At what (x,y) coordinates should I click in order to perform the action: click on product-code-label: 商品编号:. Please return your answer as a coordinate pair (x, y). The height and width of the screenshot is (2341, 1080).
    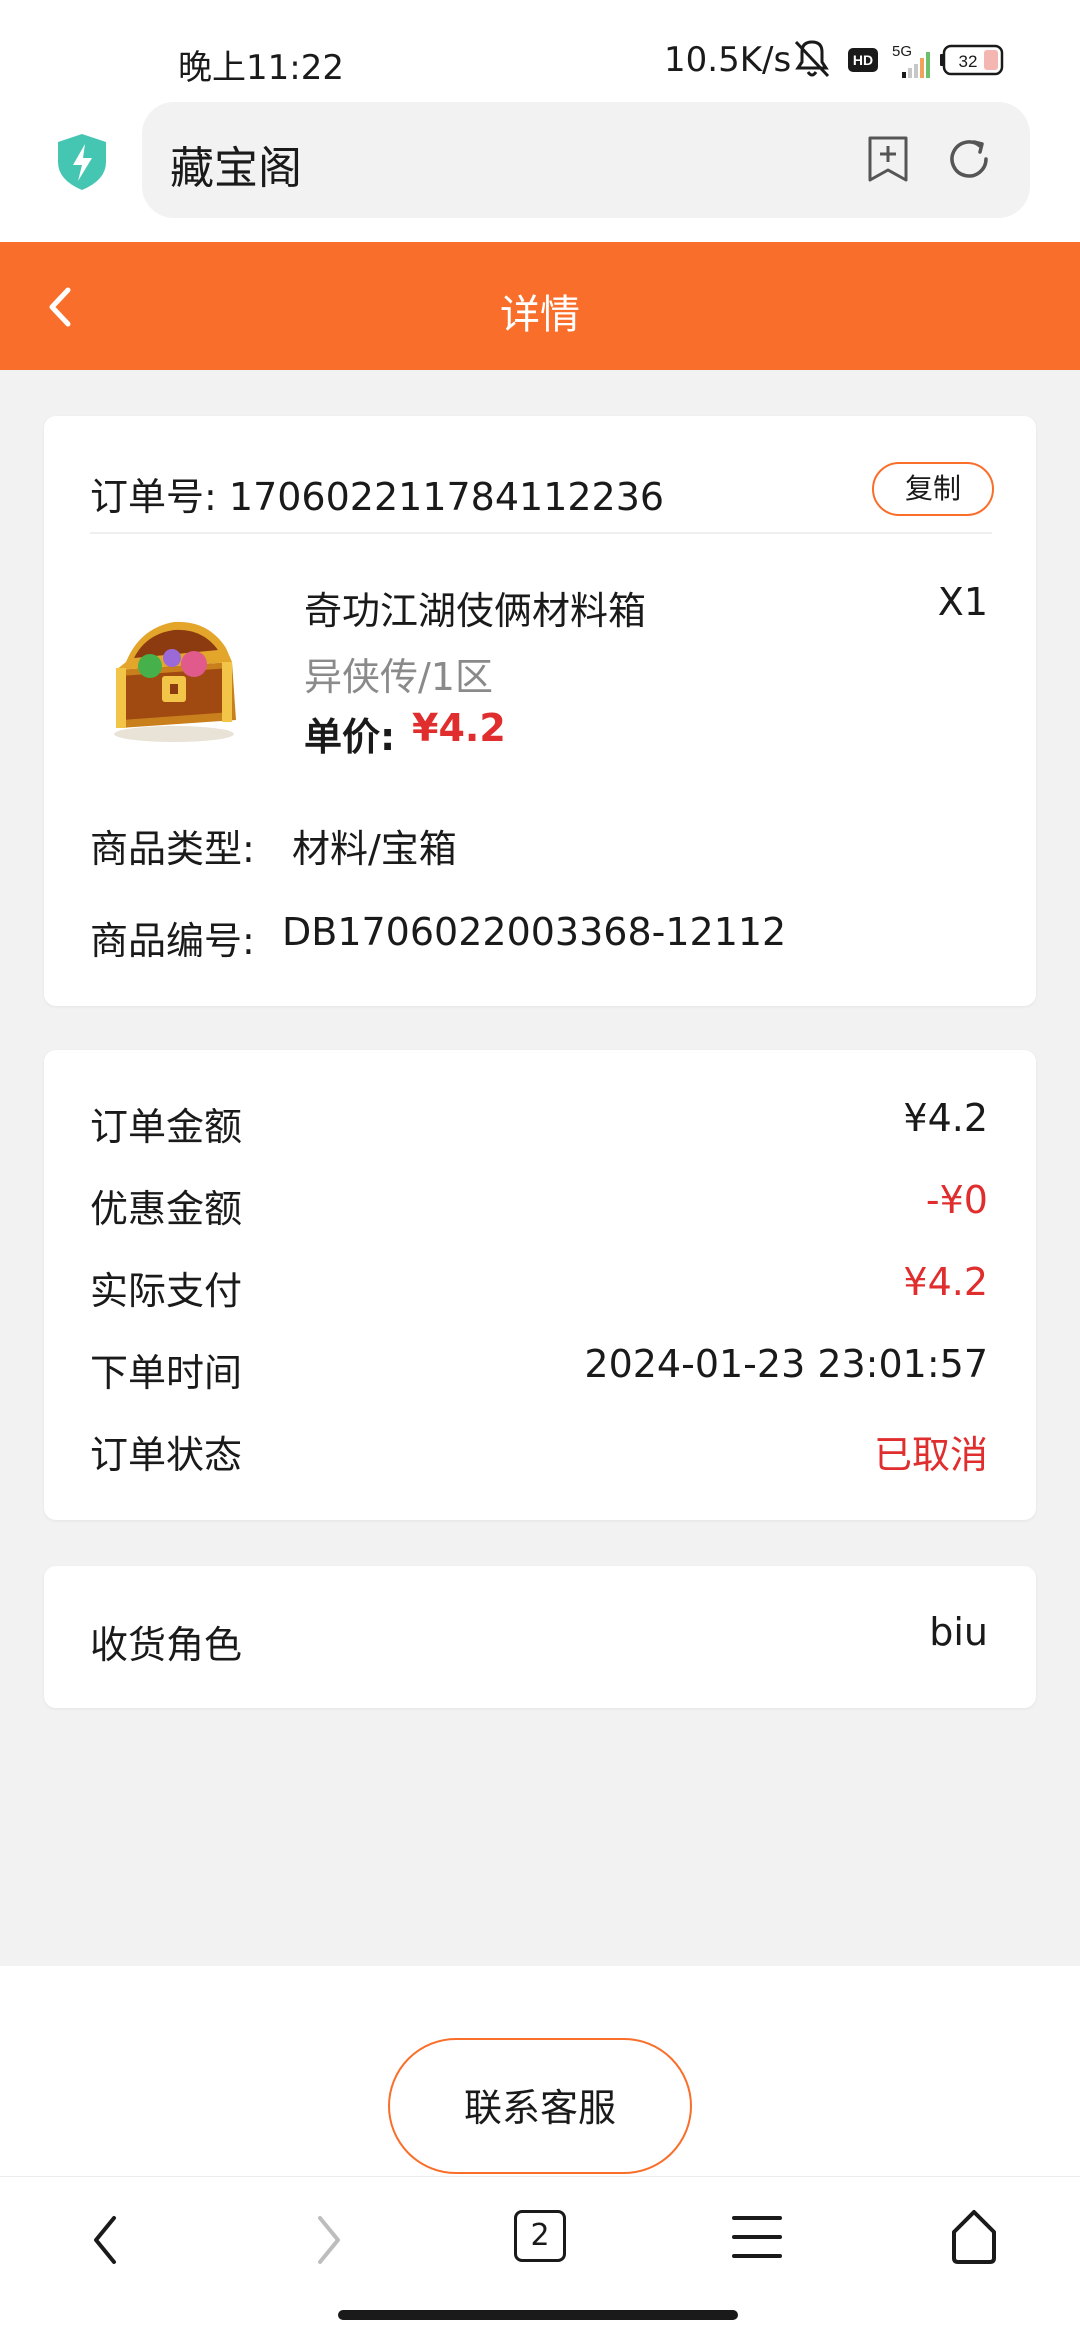
    Looking at the image, I should click on (172, 941).